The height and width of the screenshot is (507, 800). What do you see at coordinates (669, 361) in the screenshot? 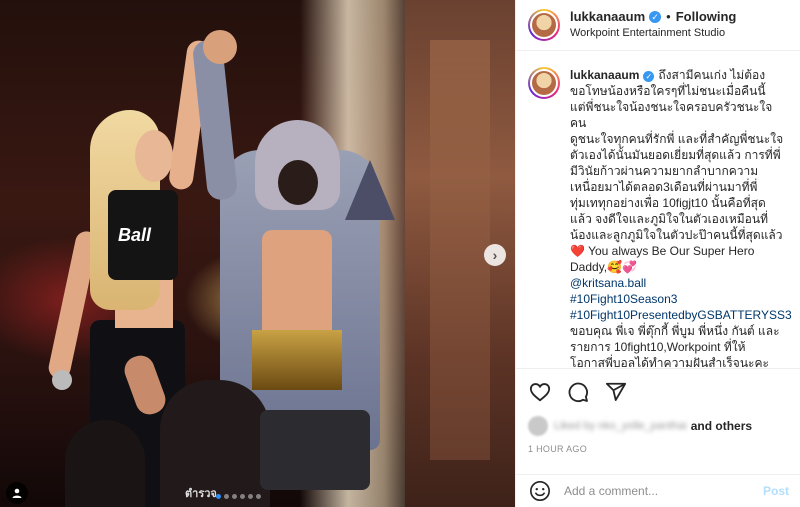
I see `caption-line: โอกาสพี่บอลได้ทำความฝันสำเร็จนะคะ` at bounding box center [669, 361].